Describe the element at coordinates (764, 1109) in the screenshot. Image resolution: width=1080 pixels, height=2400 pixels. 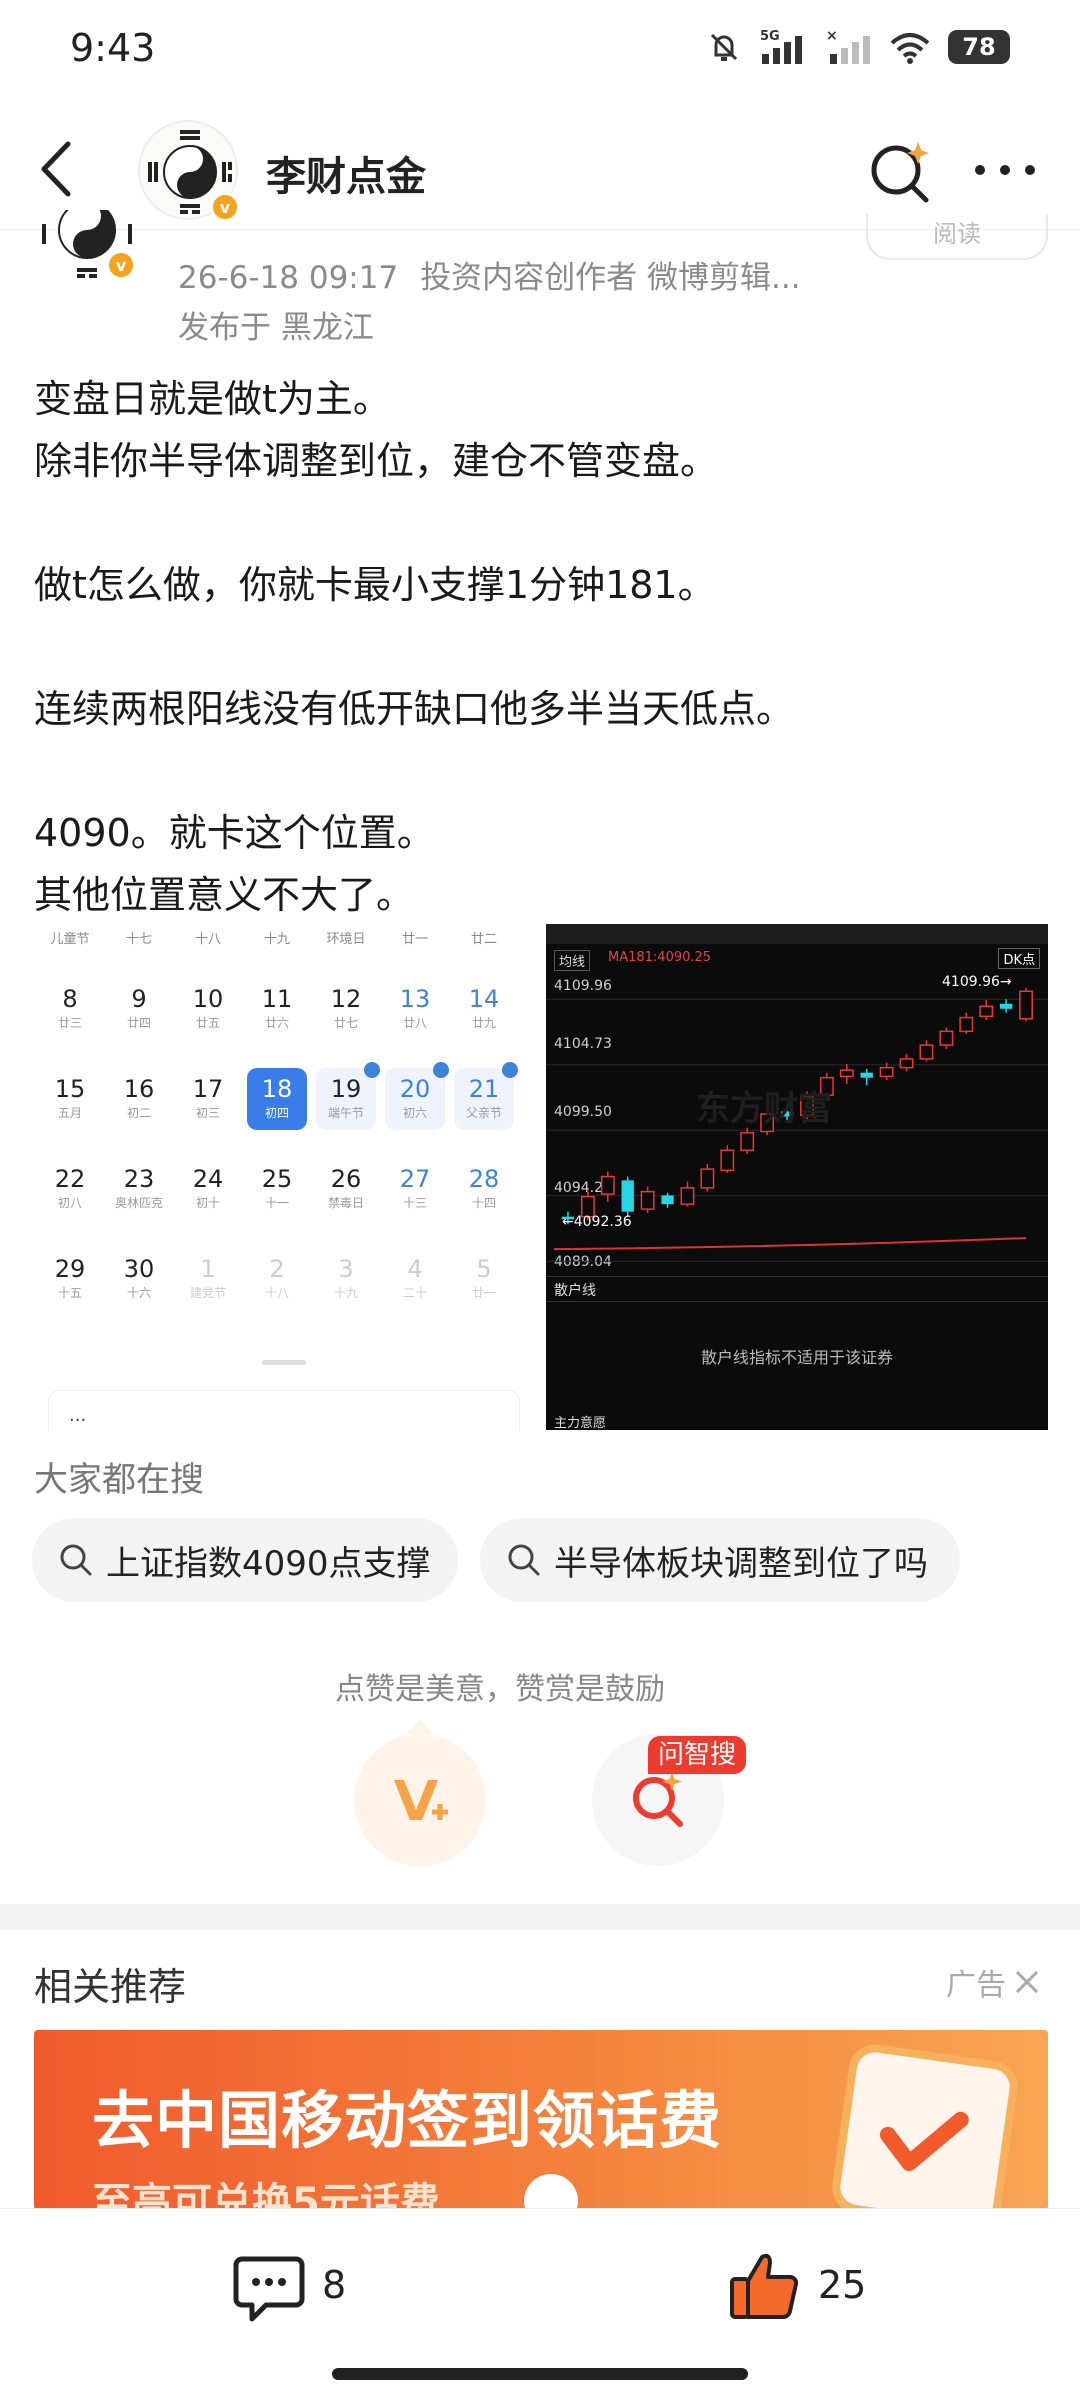
I see `chart-watermark: 东方财富` at that location.